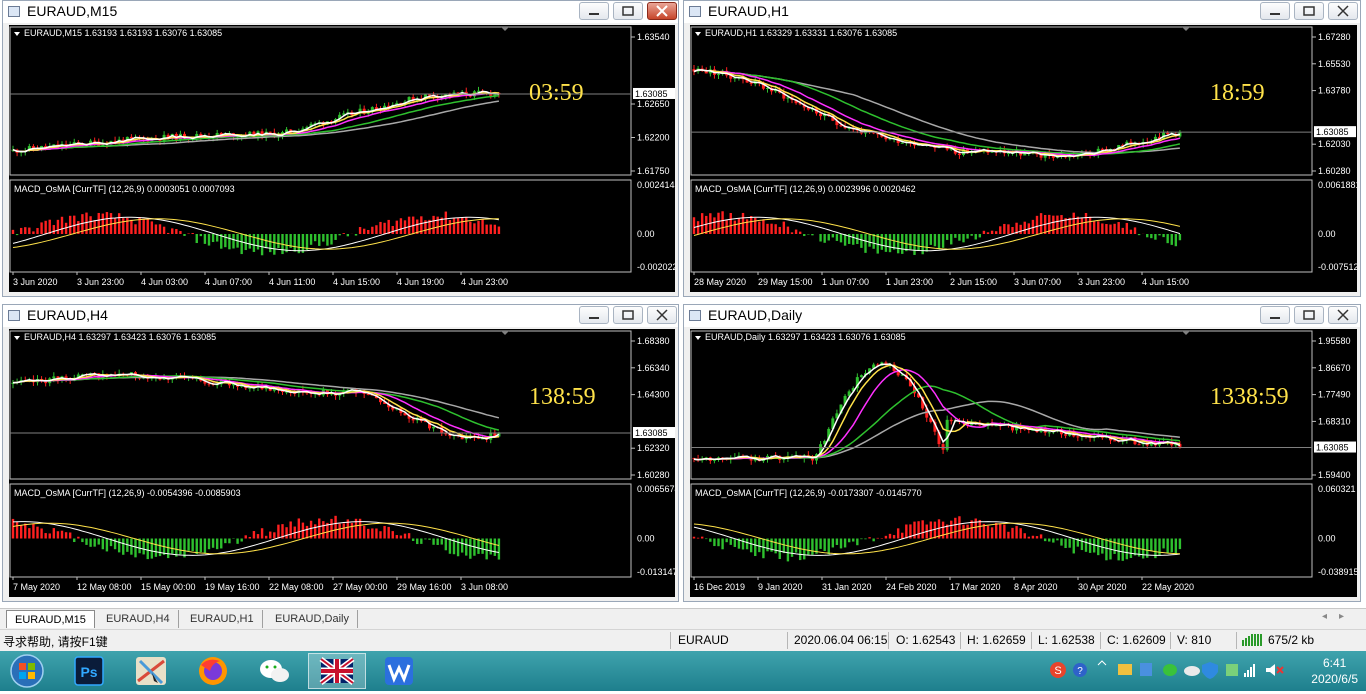 Image resolution: width=1366 pixels, height=694 pixels. What do you see at coordinates (222, 619) in the screenshot?
I see `tab-euraud-h1: EURAUD,H1` at bounding box center [222, 619].